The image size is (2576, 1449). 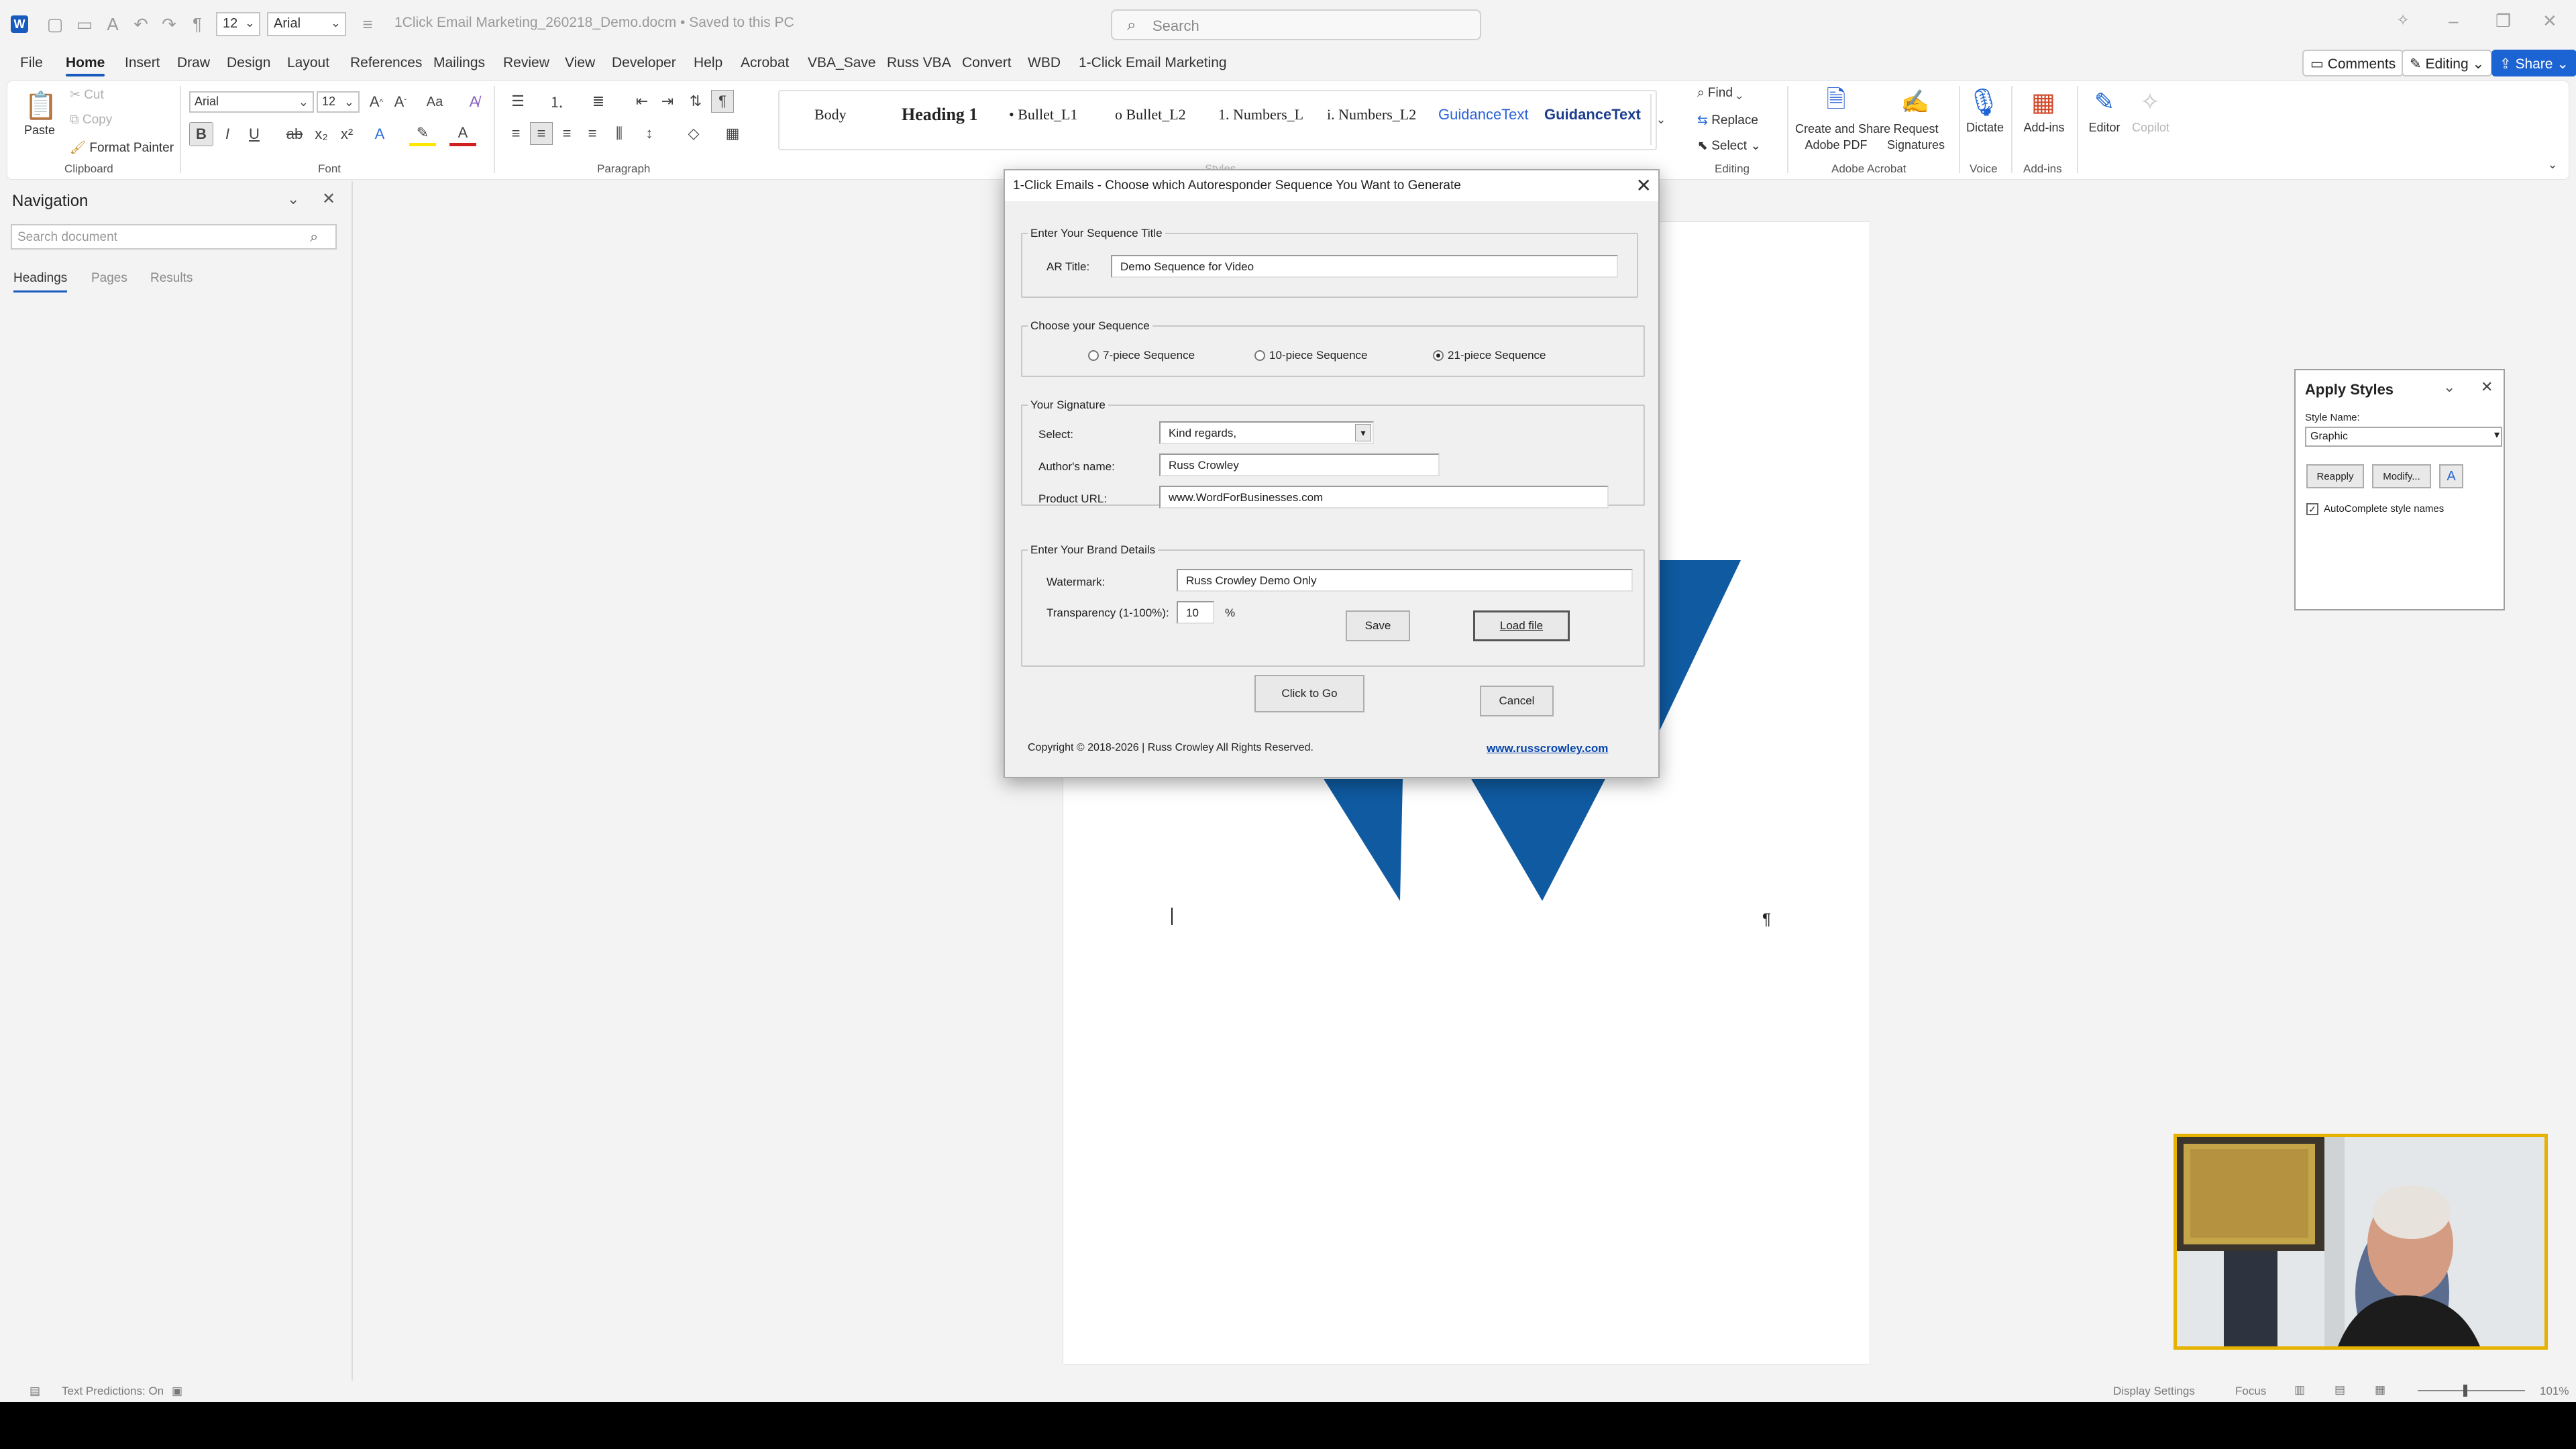 I want to click on minimize-icon: –, so click(x=2453, y=21).